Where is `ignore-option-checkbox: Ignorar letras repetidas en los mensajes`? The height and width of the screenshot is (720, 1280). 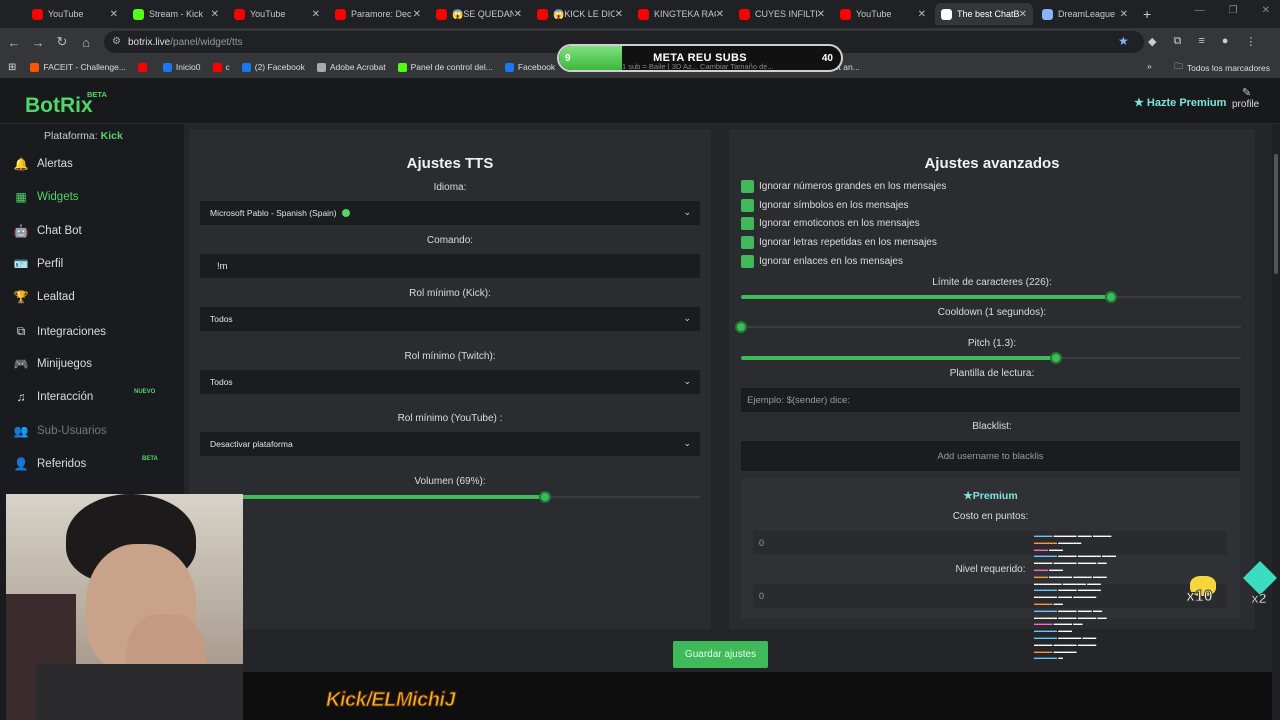
ignore-option-checkbox: Ignorar letras repetidas en los mensajes is located at coordinates (839, 242).